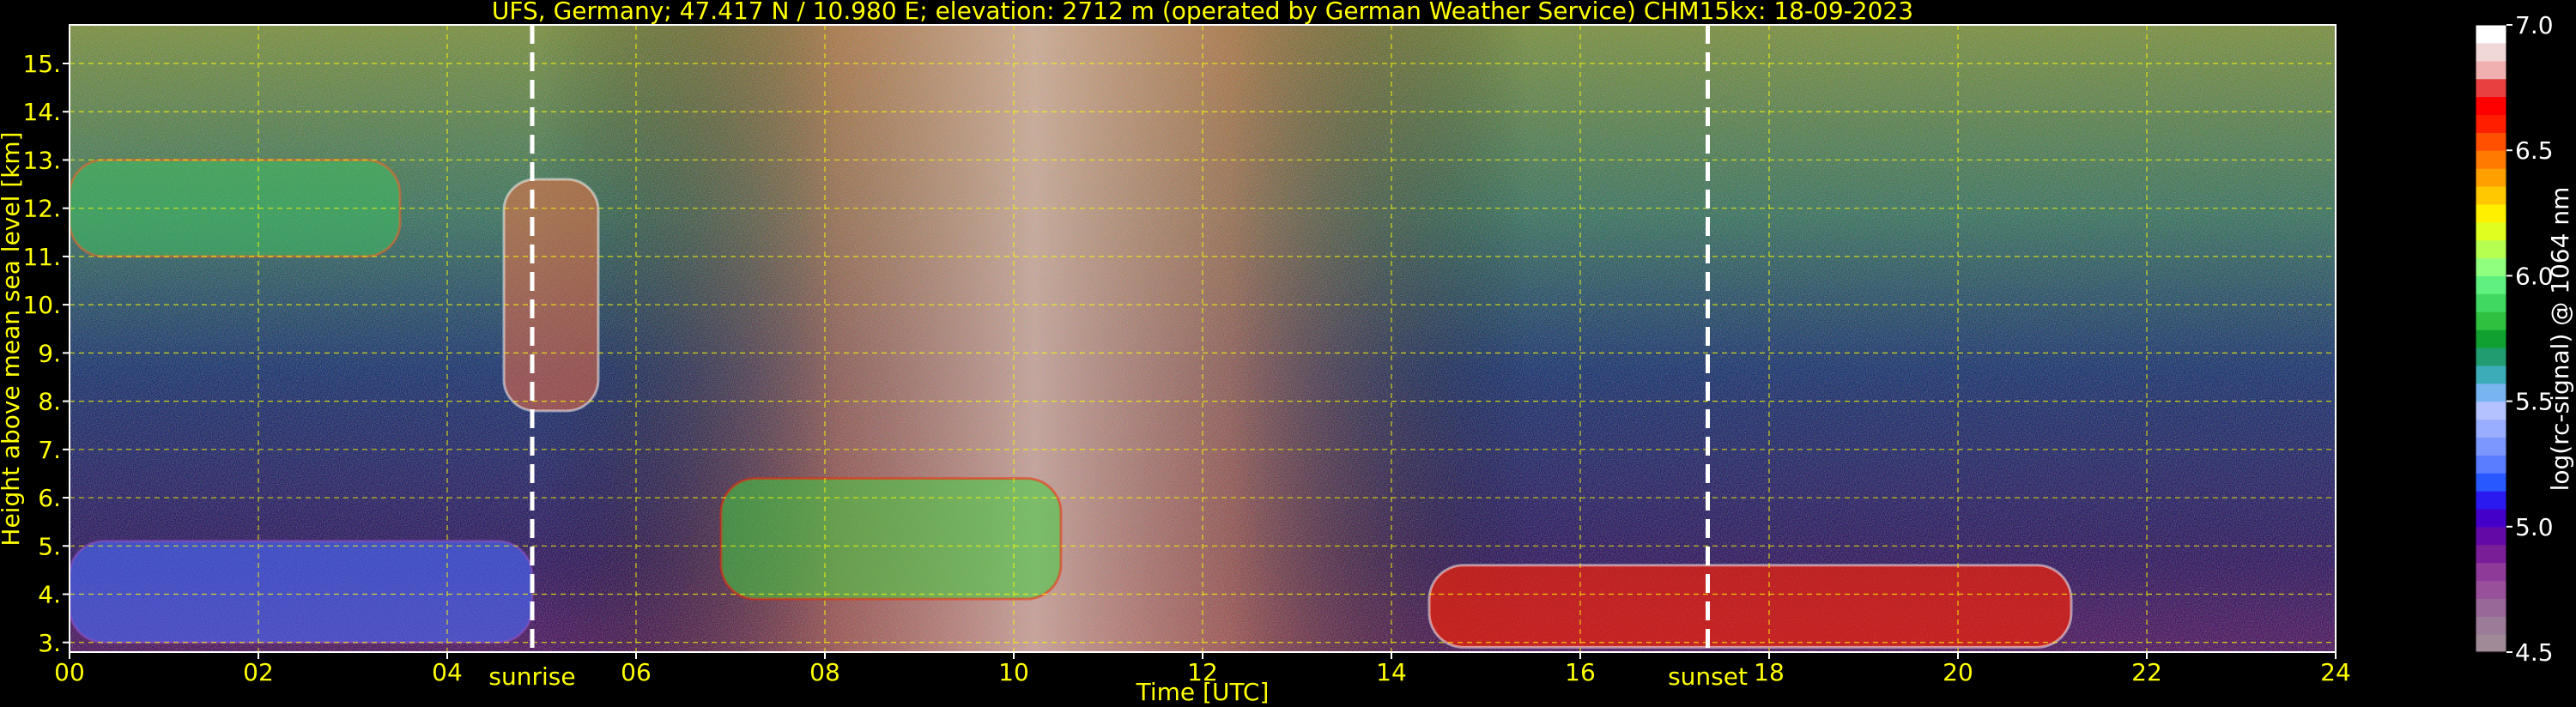  I want to click on feature-low-cloud, so click(1750, 606).